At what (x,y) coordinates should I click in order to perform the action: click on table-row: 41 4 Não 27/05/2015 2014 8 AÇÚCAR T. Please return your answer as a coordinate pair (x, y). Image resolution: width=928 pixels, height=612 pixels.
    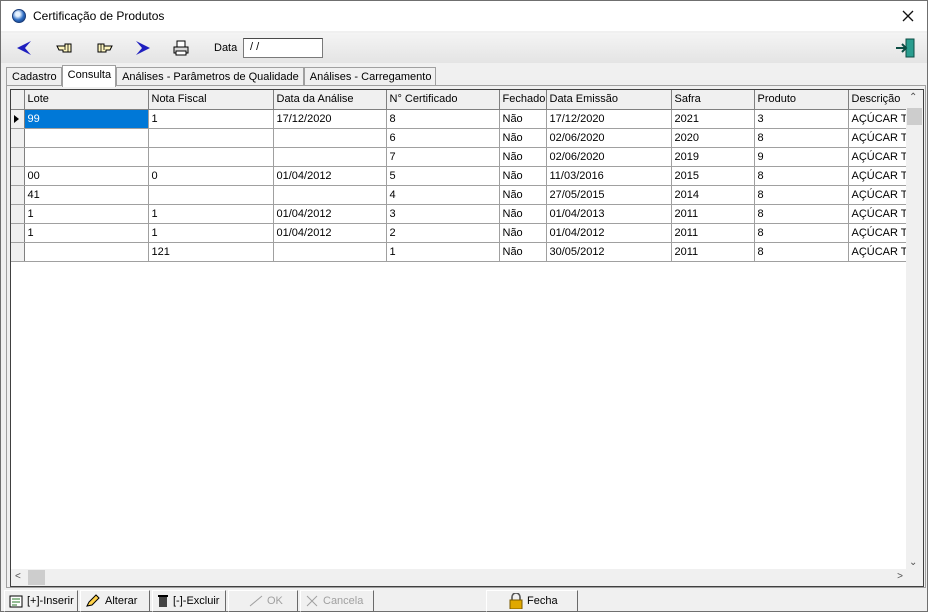
    Looking at the image, I should click on (460, 195).